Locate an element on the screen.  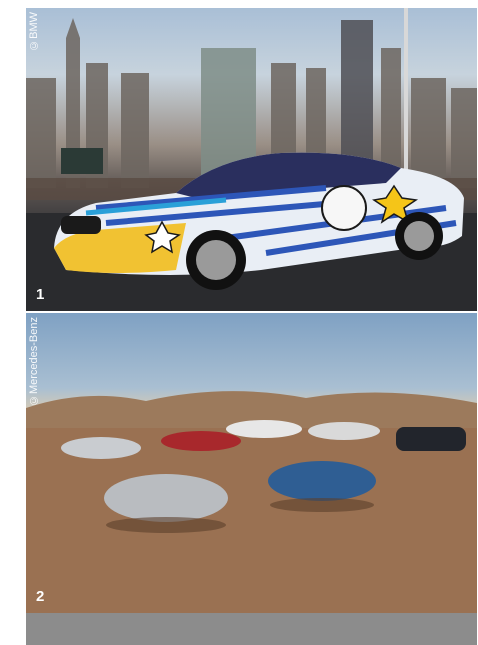
photo-number: 2 is located at coordinates (40, 596).